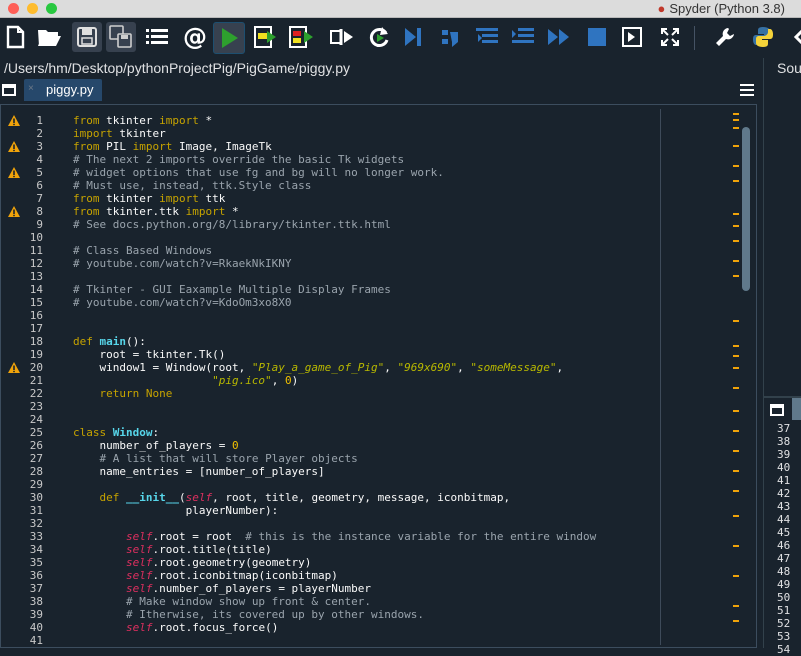  I want to click on run-selection-icon, so click(341, 37).